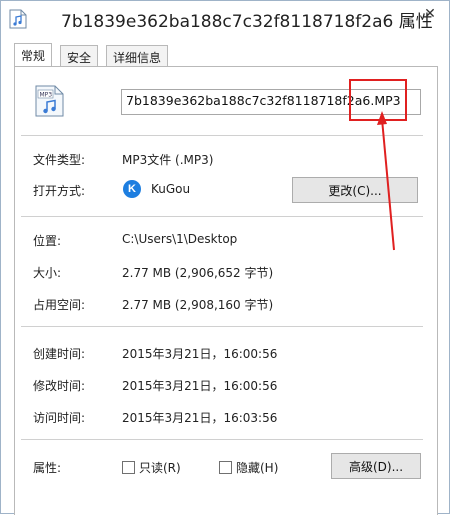  What do you see at coordinates (160, 468) in the screenshot?
I see `readonly-label: 只读(R)` at bounding box center [160, 468].